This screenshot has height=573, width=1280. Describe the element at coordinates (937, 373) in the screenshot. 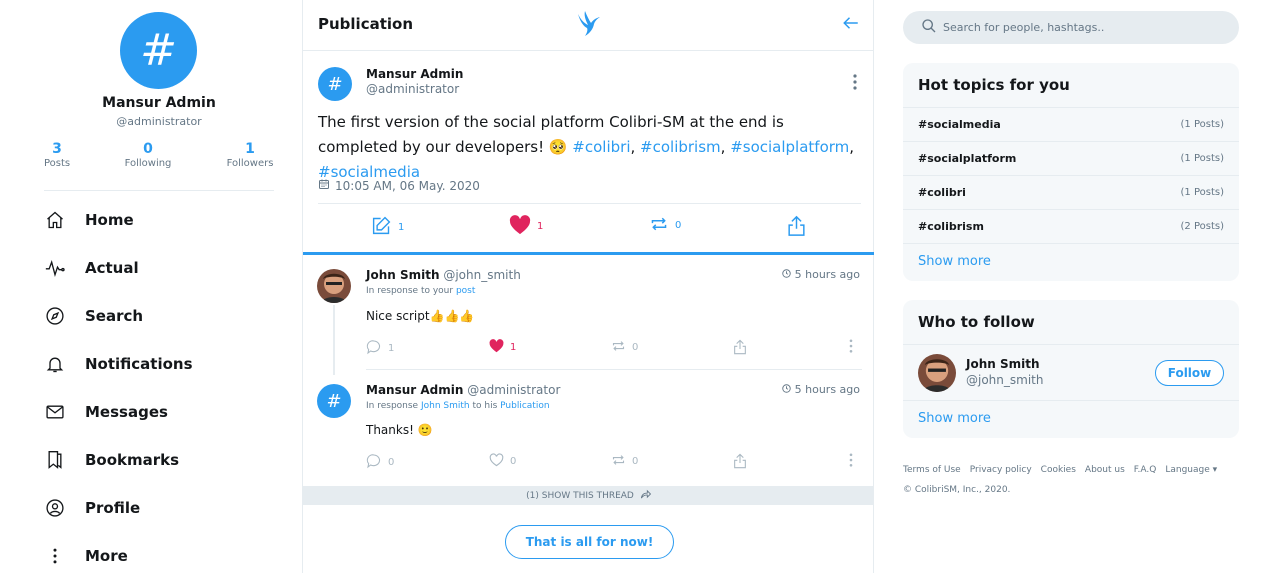

I see `suggestion-avatar` at that location.